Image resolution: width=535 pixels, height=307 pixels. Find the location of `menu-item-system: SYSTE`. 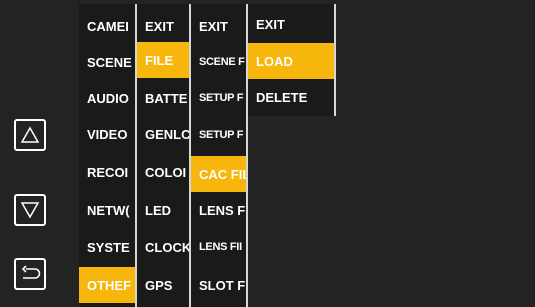

menu-item-system: SYSTE is located at coordinates (107, 247).